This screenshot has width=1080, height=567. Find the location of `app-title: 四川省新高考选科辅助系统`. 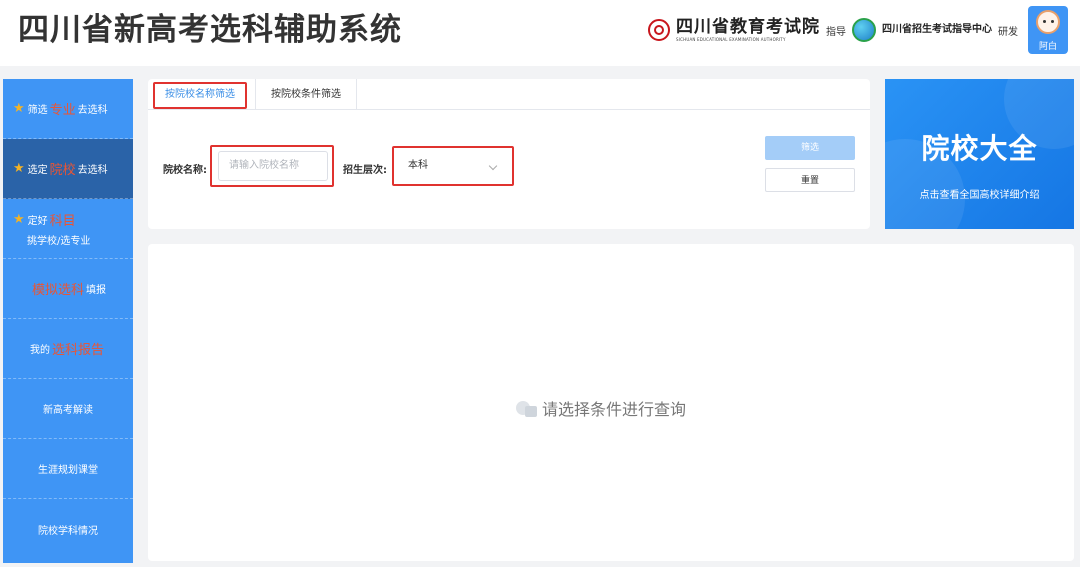

app-title: 四川省新高考选科辅助系统 is located at coordinates (210, 30).